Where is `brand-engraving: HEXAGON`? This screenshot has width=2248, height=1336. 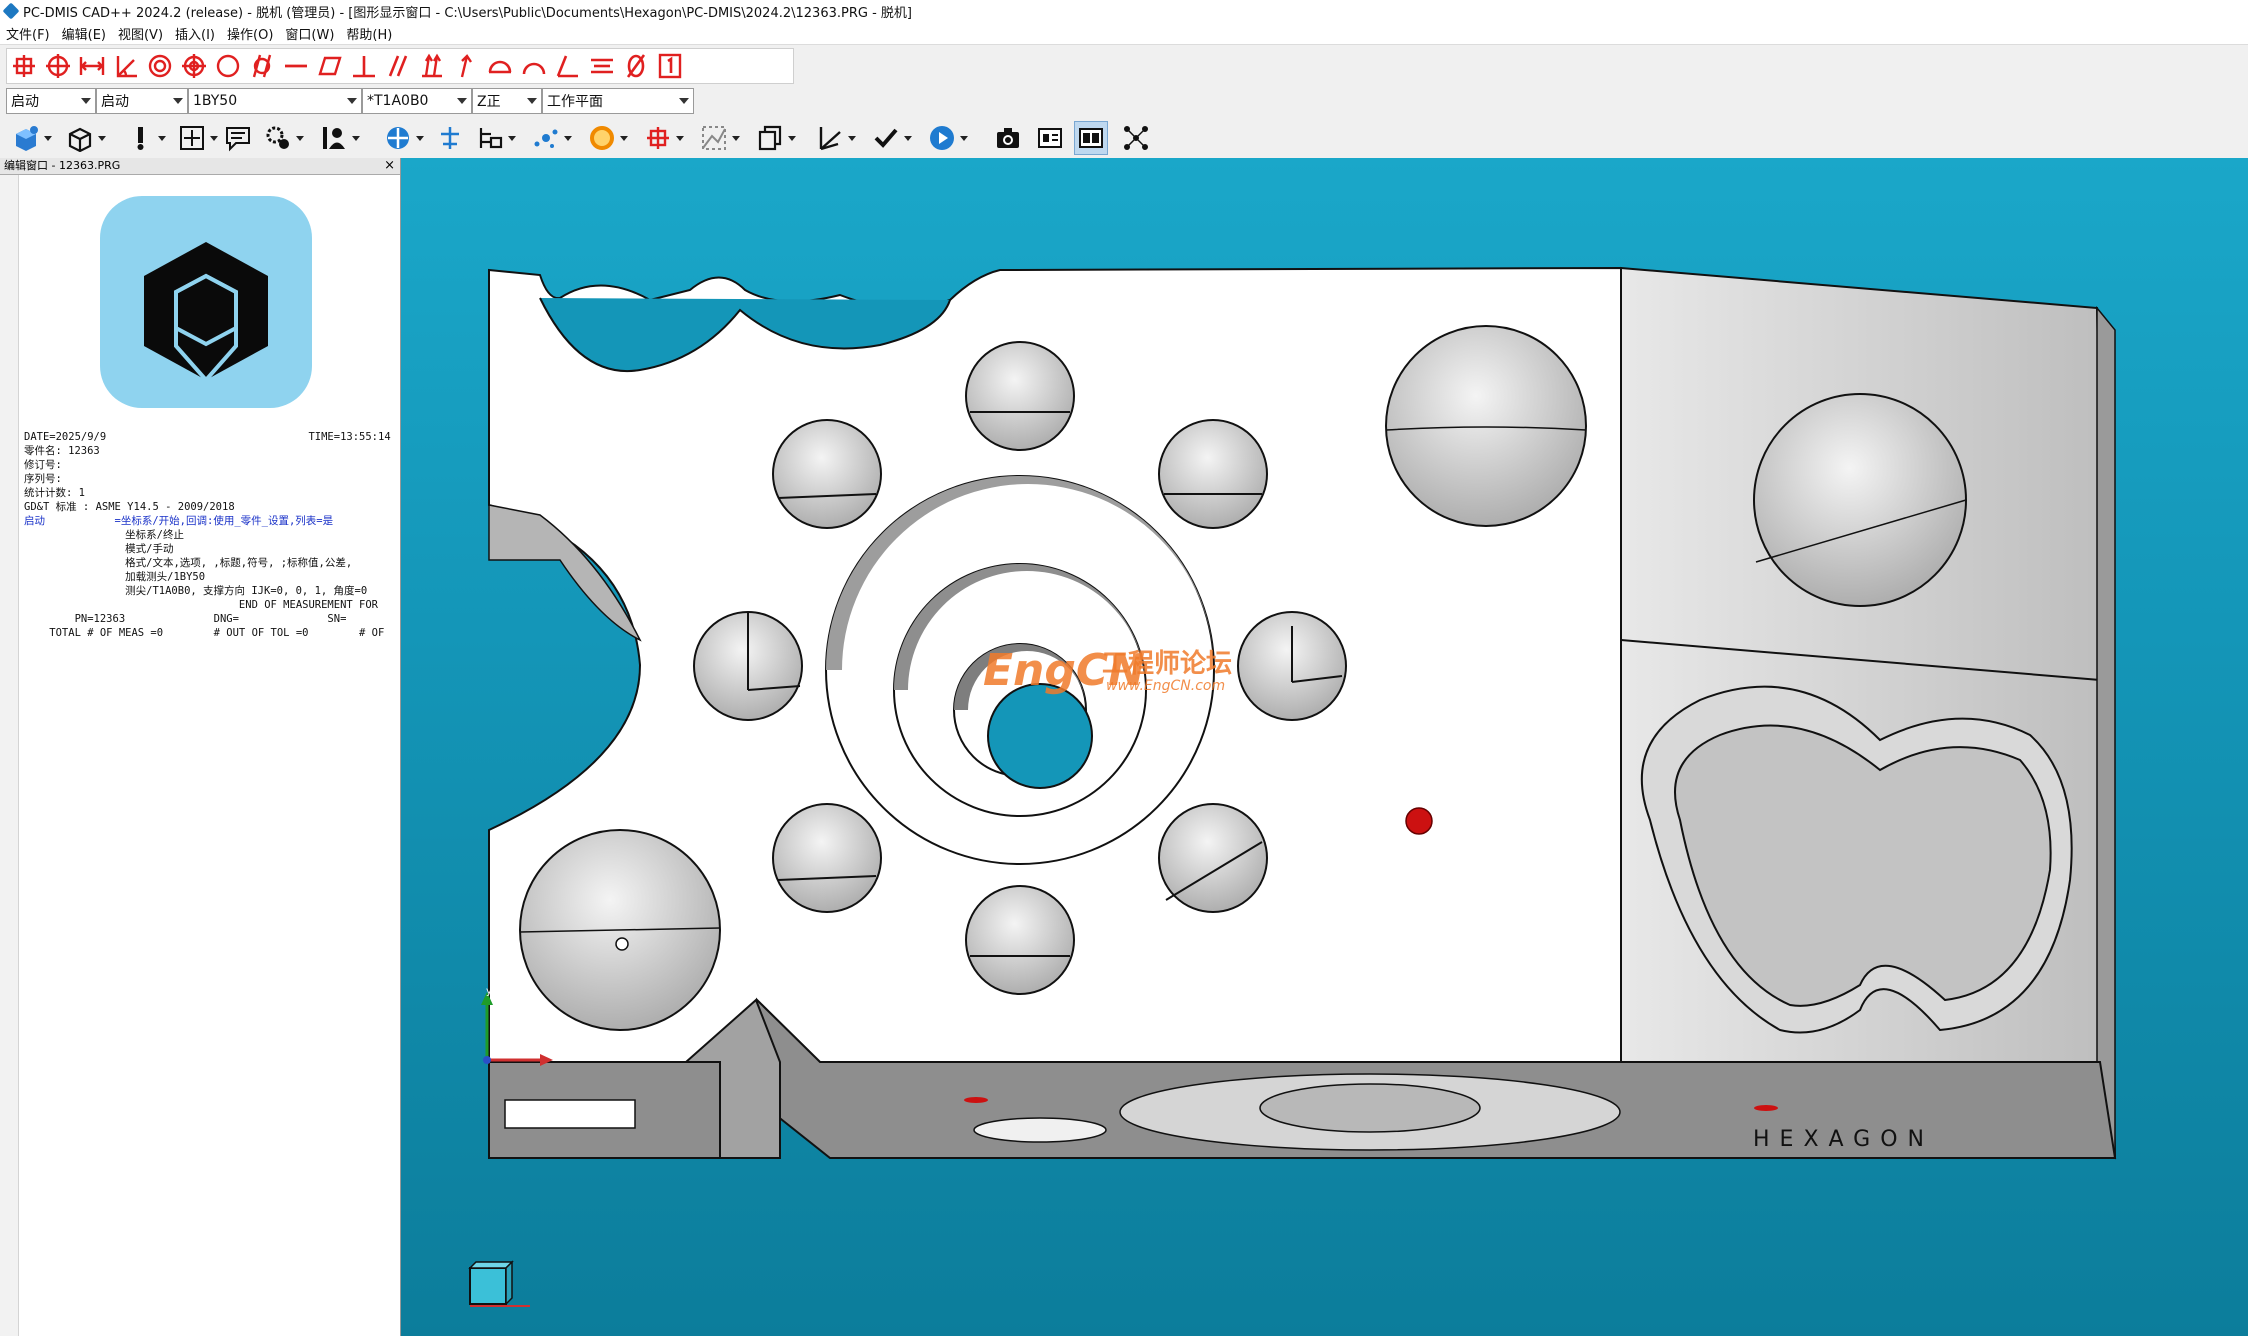 brand-engraving: HEXAGON is located at coordinates (1843, 1139).